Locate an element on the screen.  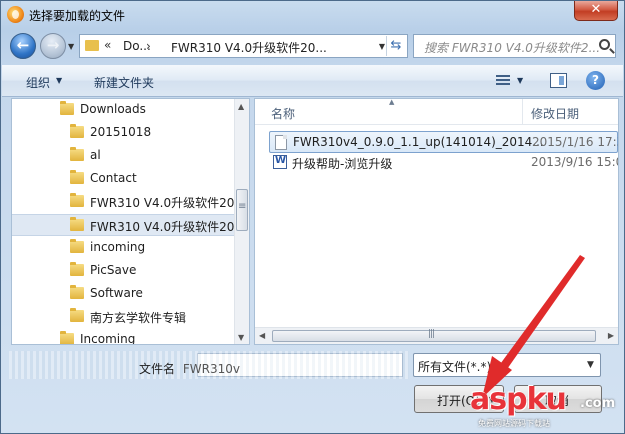
tree-item: al is located at coordinates (123, 156).